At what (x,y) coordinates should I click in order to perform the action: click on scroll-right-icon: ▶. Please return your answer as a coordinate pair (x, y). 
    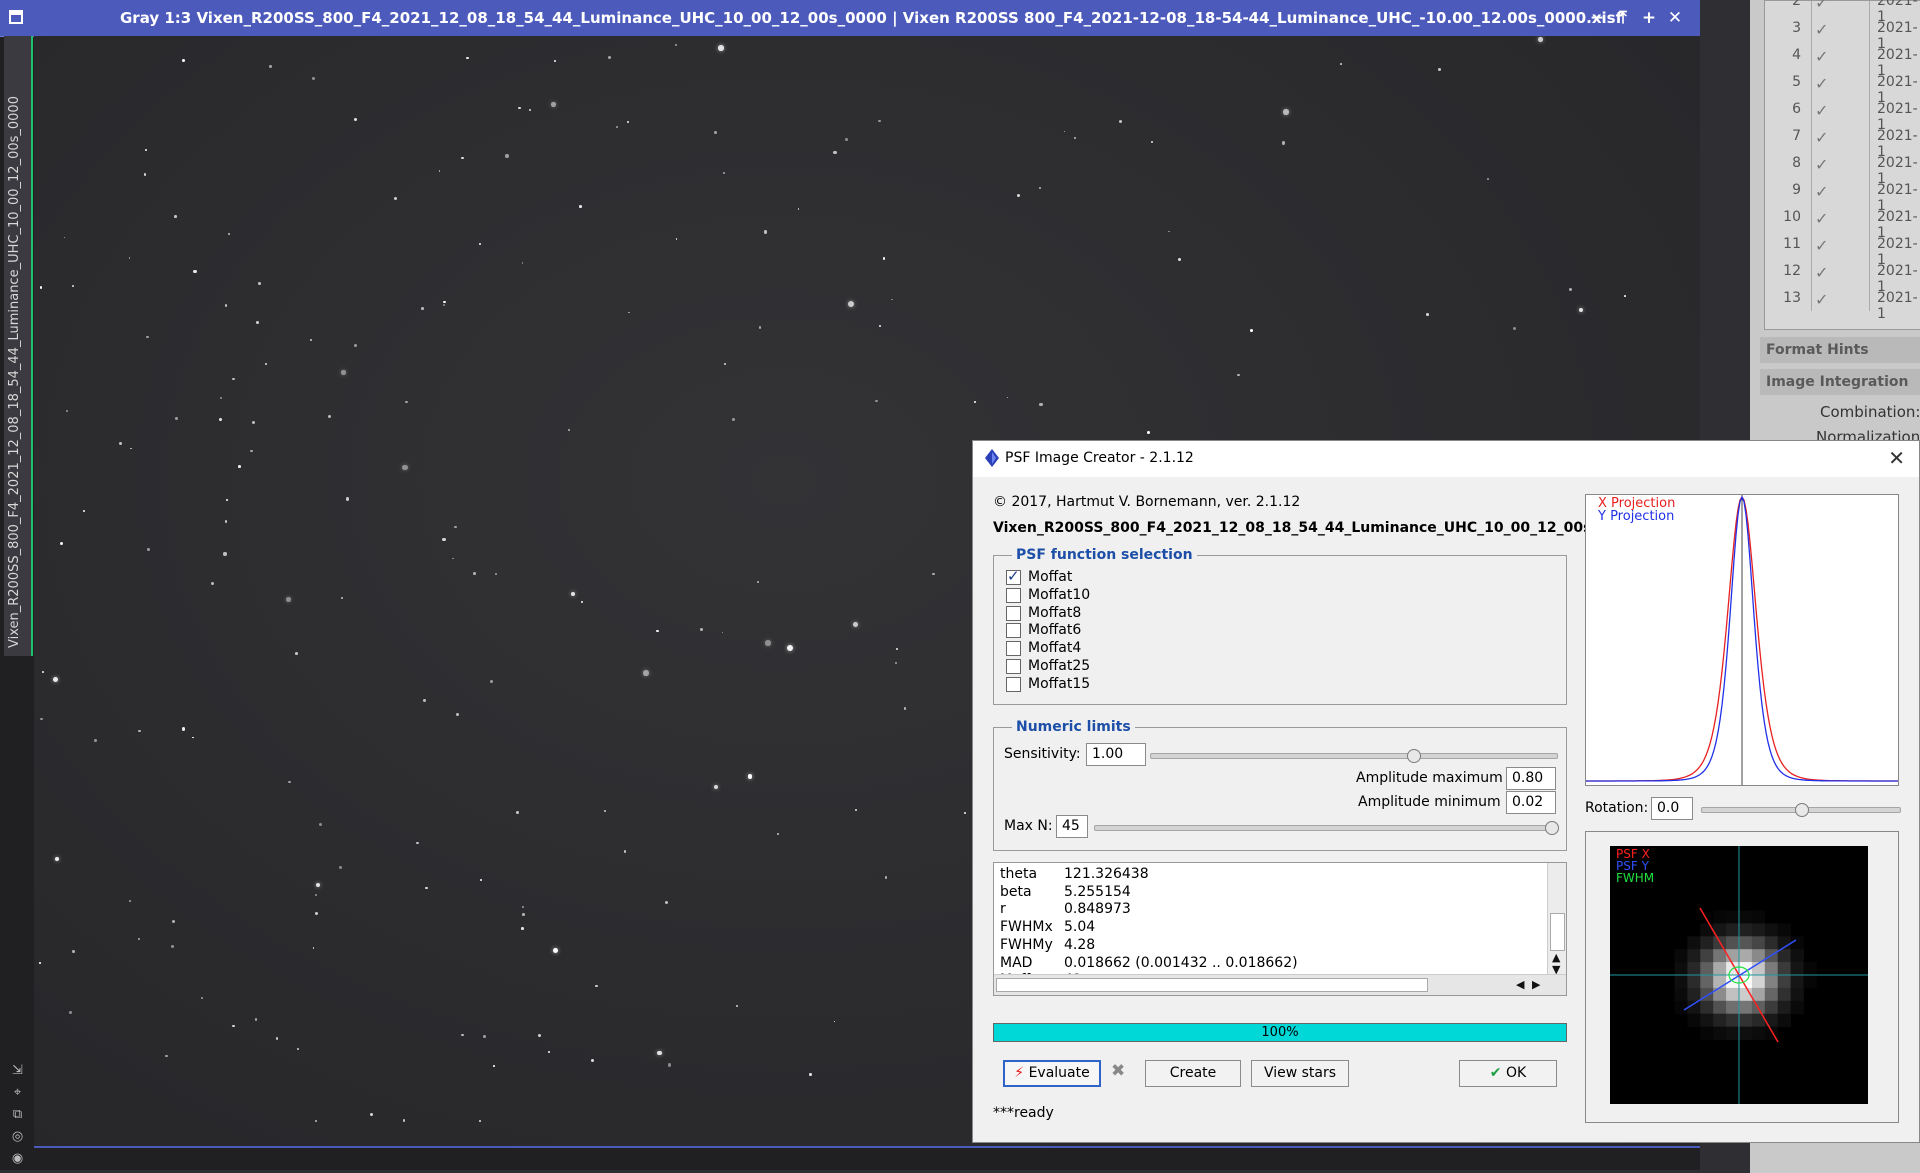
    Looking at the image, I should click on (1536, 984).